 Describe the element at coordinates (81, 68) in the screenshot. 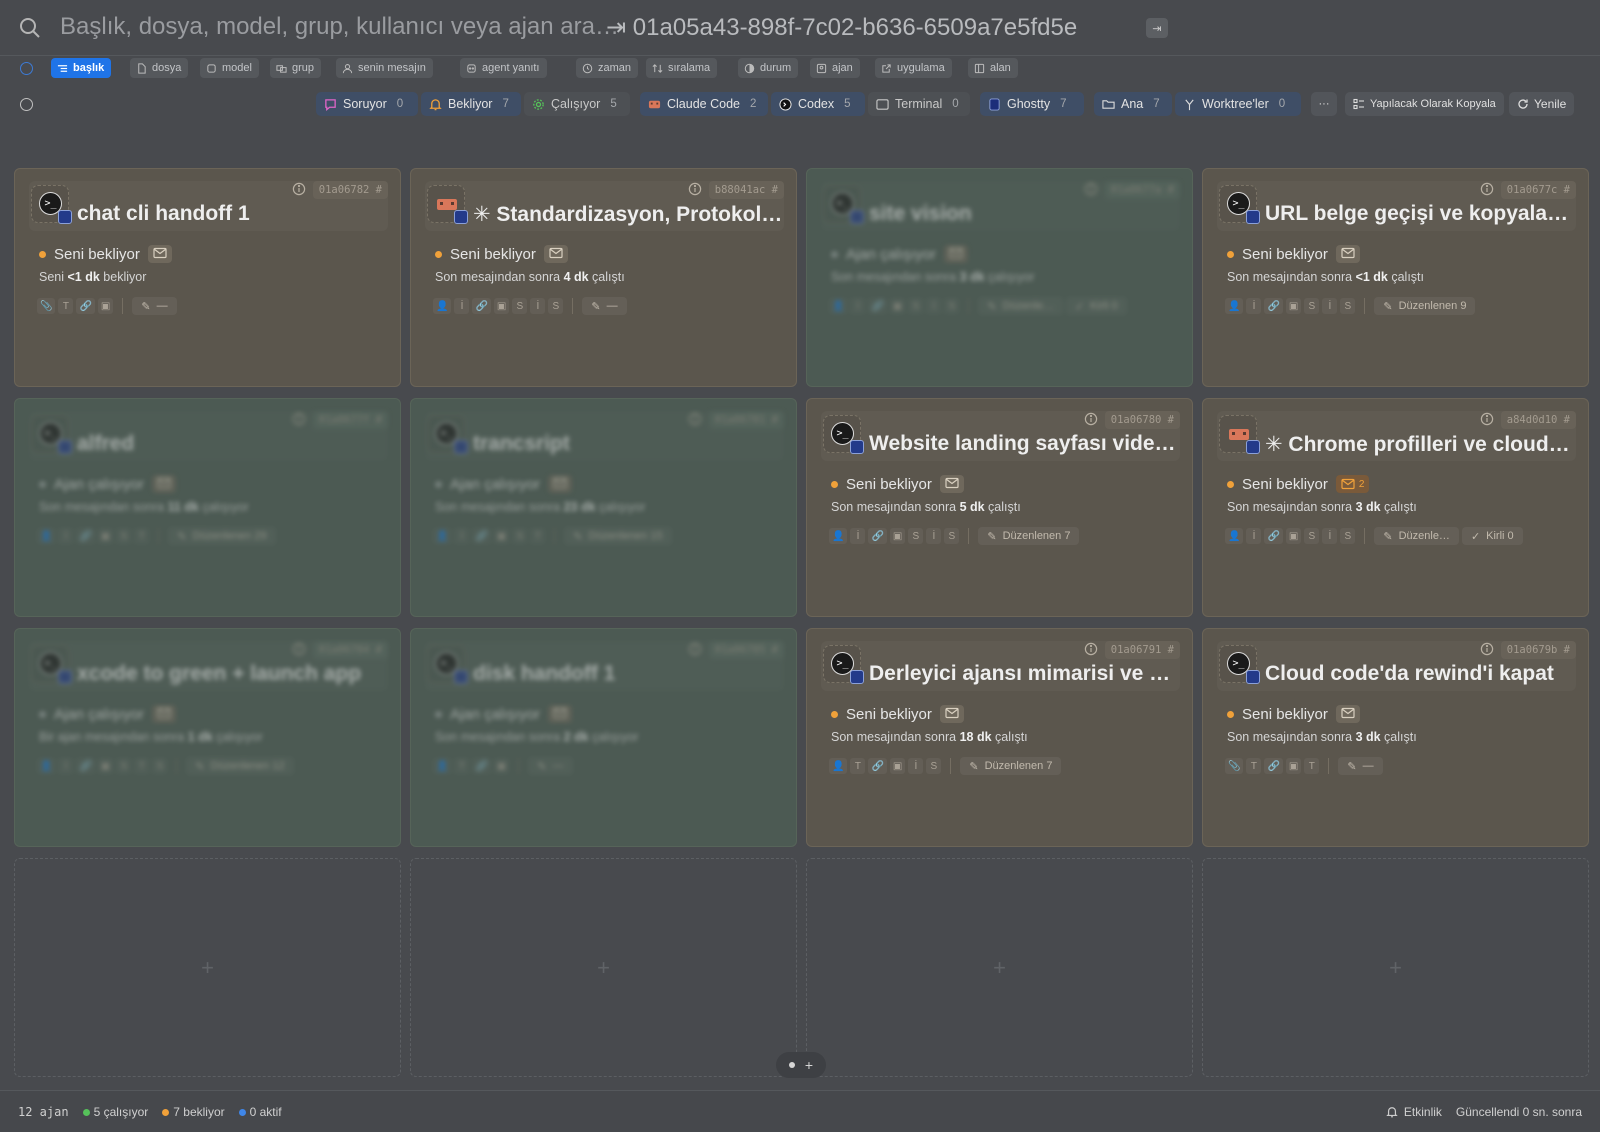

I see `filter-chip-baslik: başlık` at that location.